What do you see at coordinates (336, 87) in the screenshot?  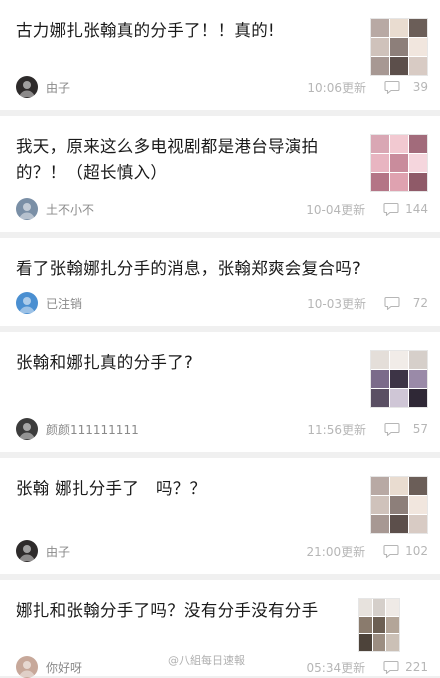 I see `update-time: 10:06更新` at bounding box center [336, 87].